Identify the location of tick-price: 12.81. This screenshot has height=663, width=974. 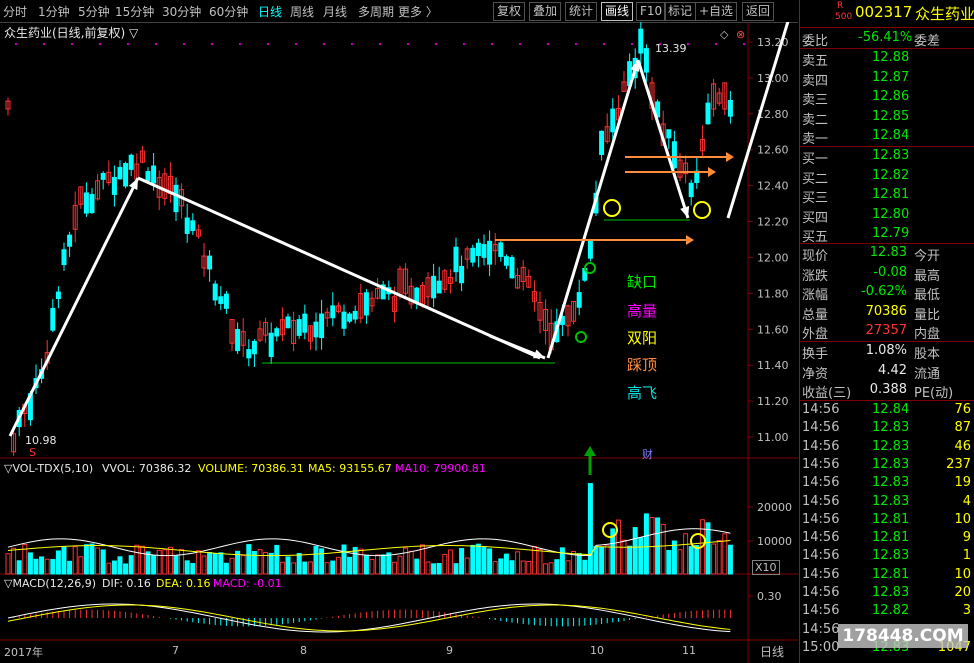
(891, 538).